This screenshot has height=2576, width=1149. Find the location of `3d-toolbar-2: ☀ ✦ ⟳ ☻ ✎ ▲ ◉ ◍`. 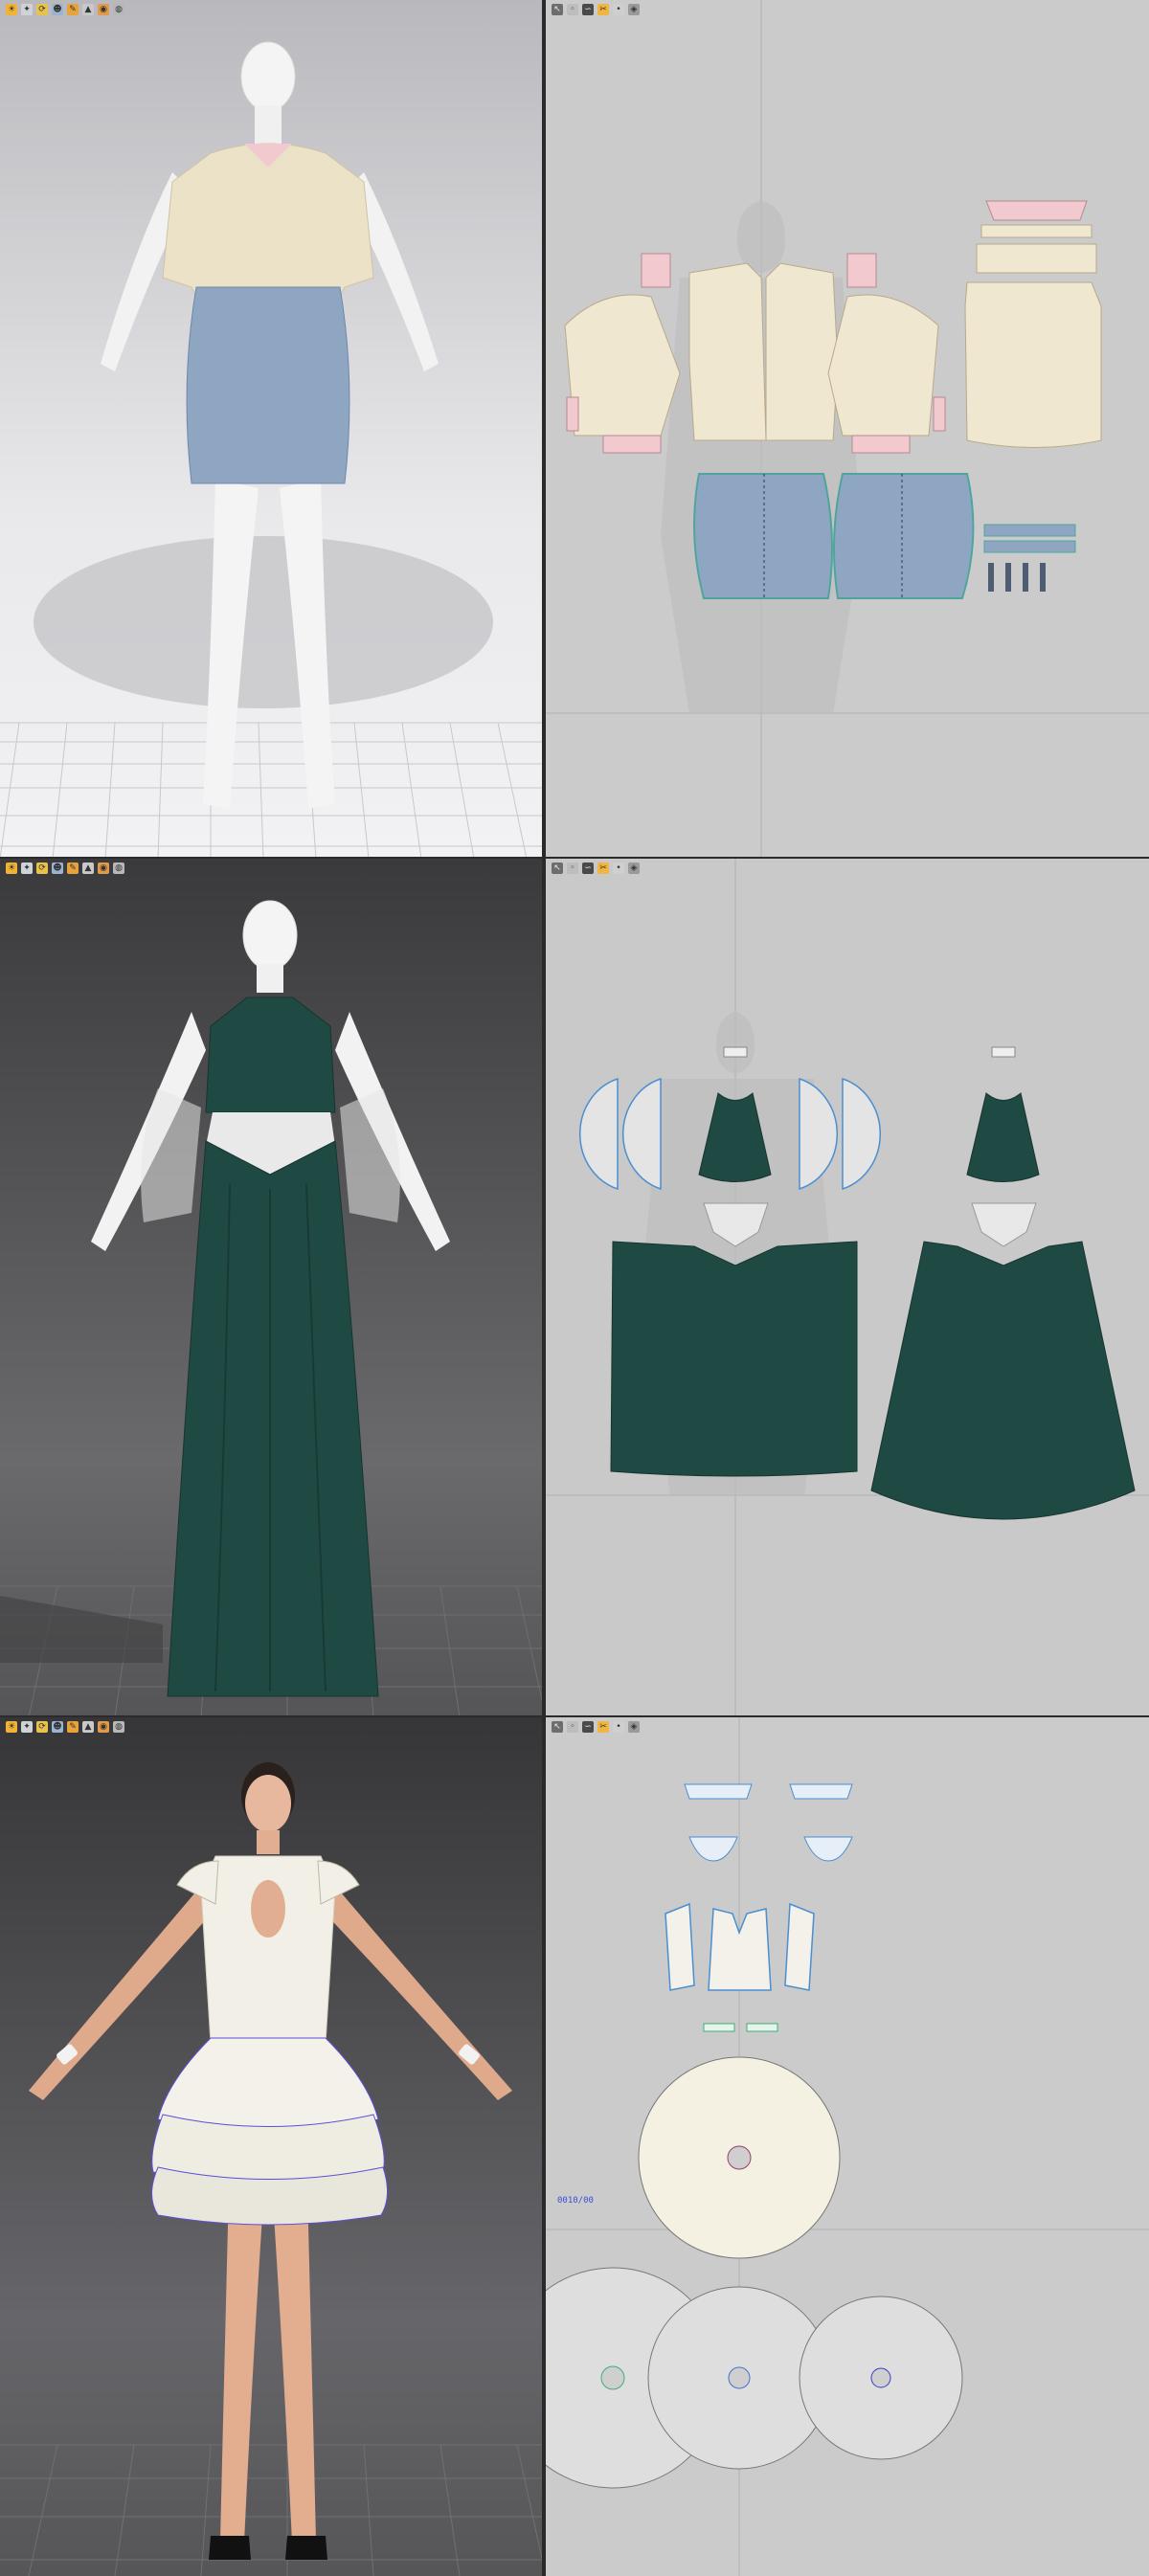

3d-toolbar-2: ☀ ✦ ⟳ ☻ ✎ ▲ ◉ ◍ is located at coordinates (65, 869).